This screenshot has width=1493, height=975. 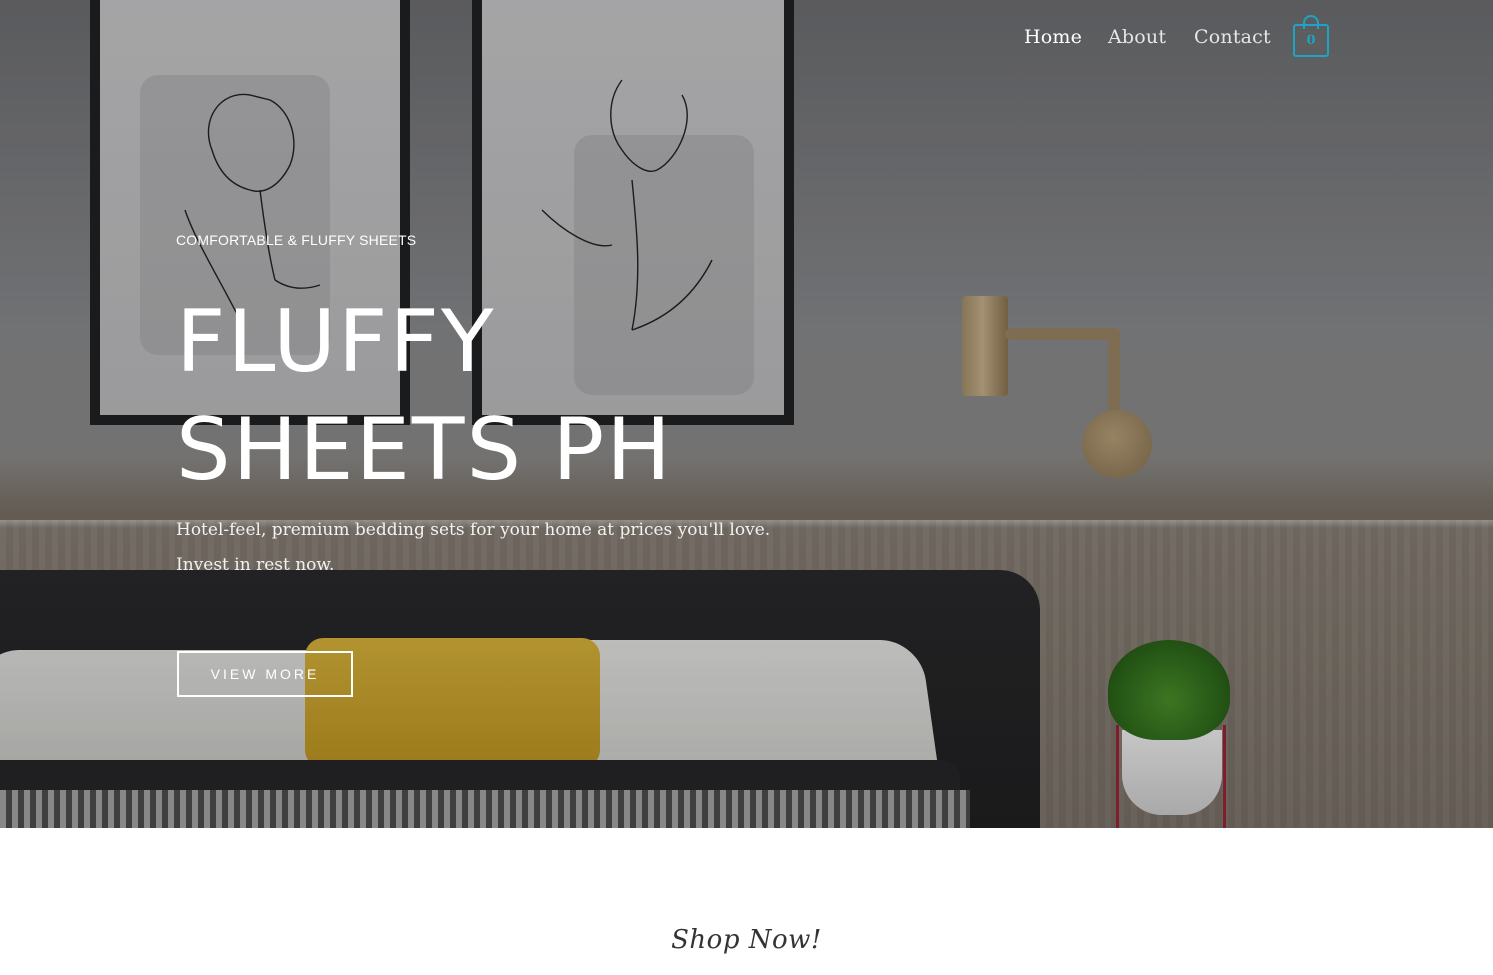 What do you see at coordinates (1311, 40) in the screenshot?
I see `cart-count: 0` at bounding box center [1311, 40].